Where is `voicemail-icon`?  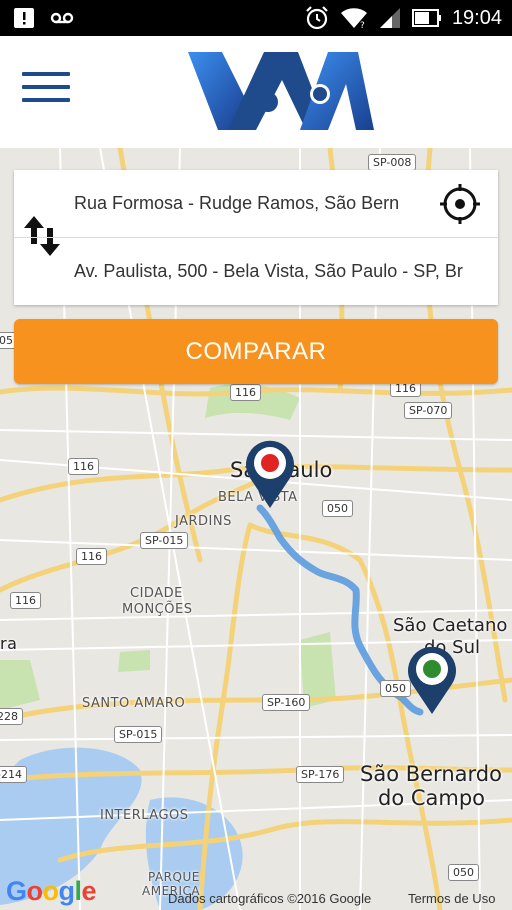
voicemail-icon is located at coordinates (62, 18).